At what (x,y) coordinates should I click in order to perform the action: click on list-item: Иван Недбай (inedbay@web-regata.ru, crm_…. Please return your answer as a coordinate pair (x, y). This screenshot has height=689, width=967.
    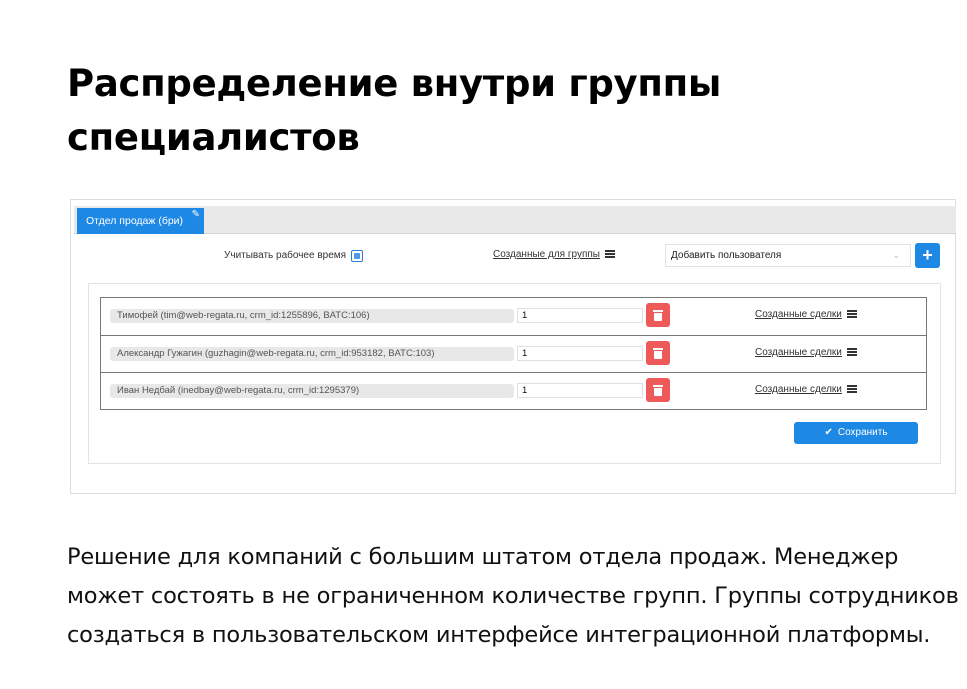
    Looking at the image, I should click on (513, 390).